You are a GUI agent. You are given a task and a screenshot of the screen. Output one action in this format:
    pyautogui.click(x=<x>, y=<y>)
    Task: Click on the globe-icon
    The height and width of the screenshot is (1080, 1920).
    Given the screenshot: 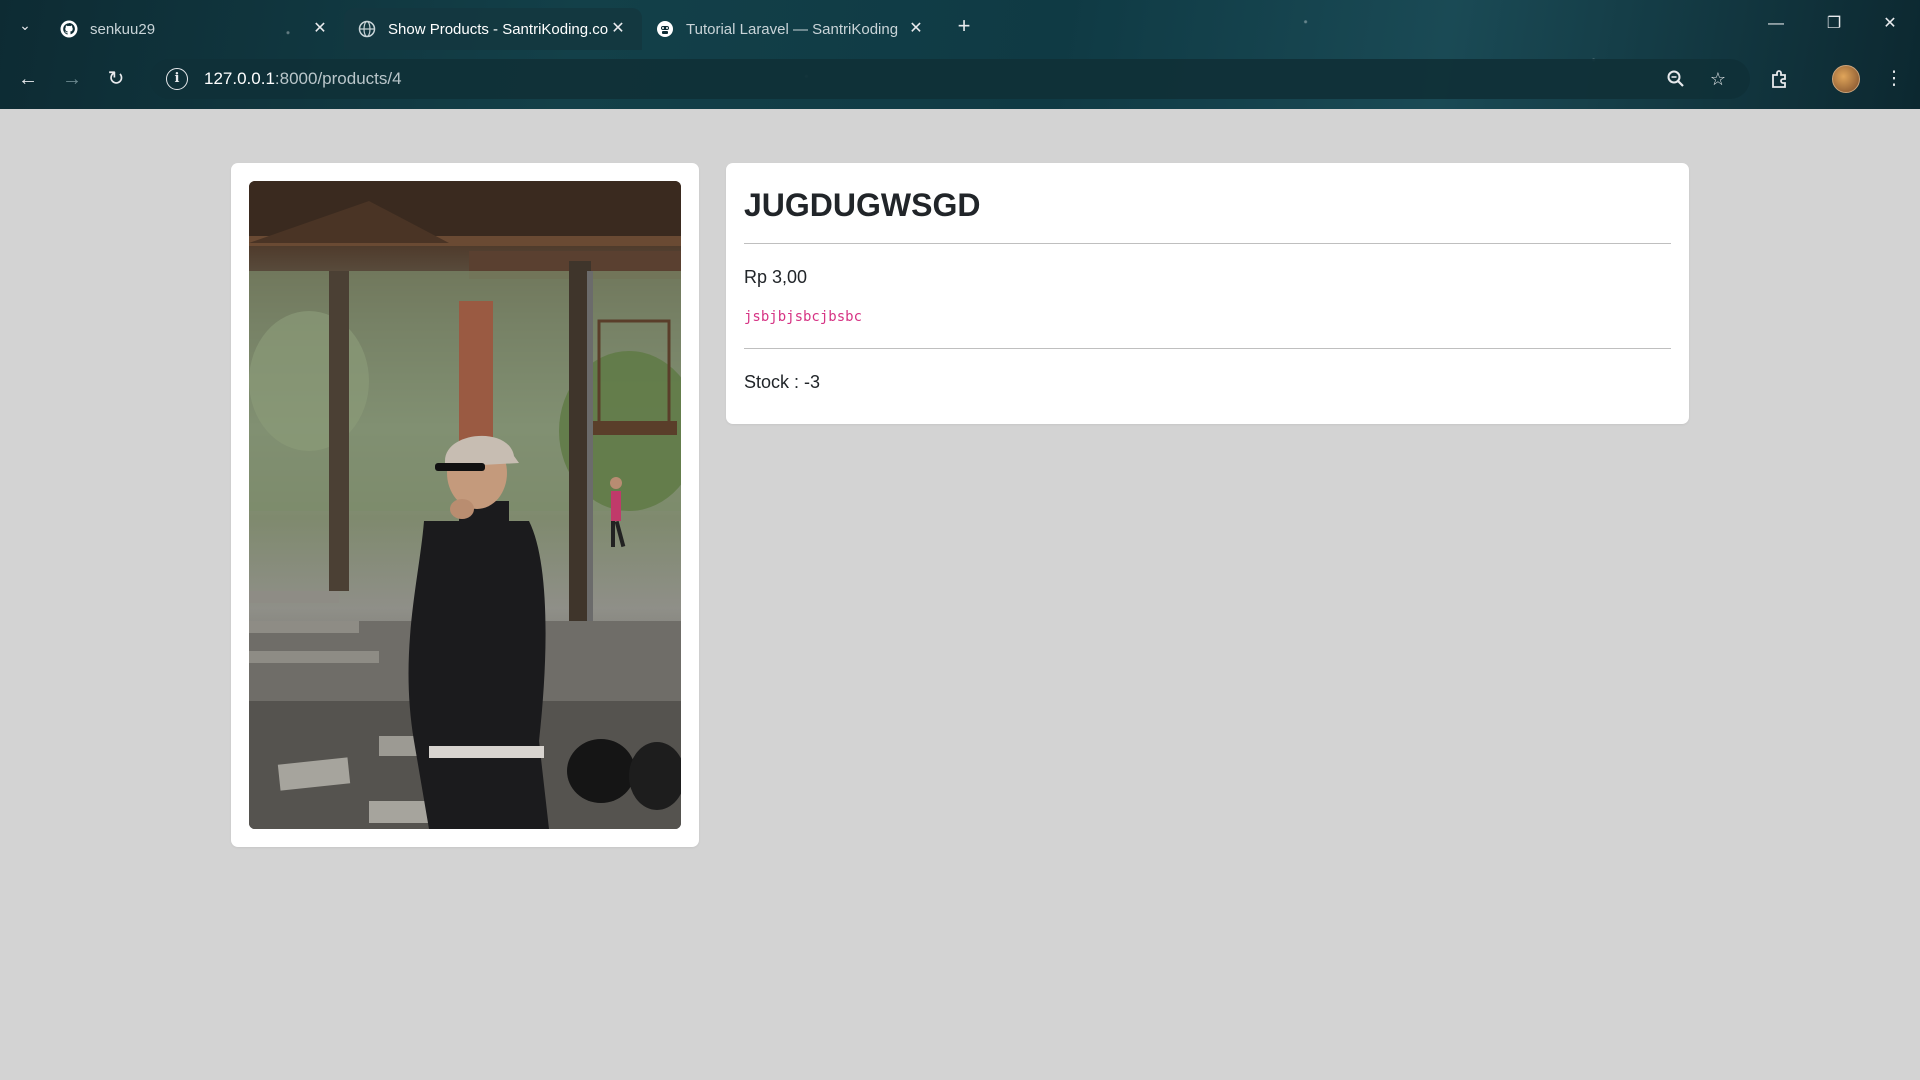 What is the action you would take?
    pyautogui.click(x=367, y=29)
    